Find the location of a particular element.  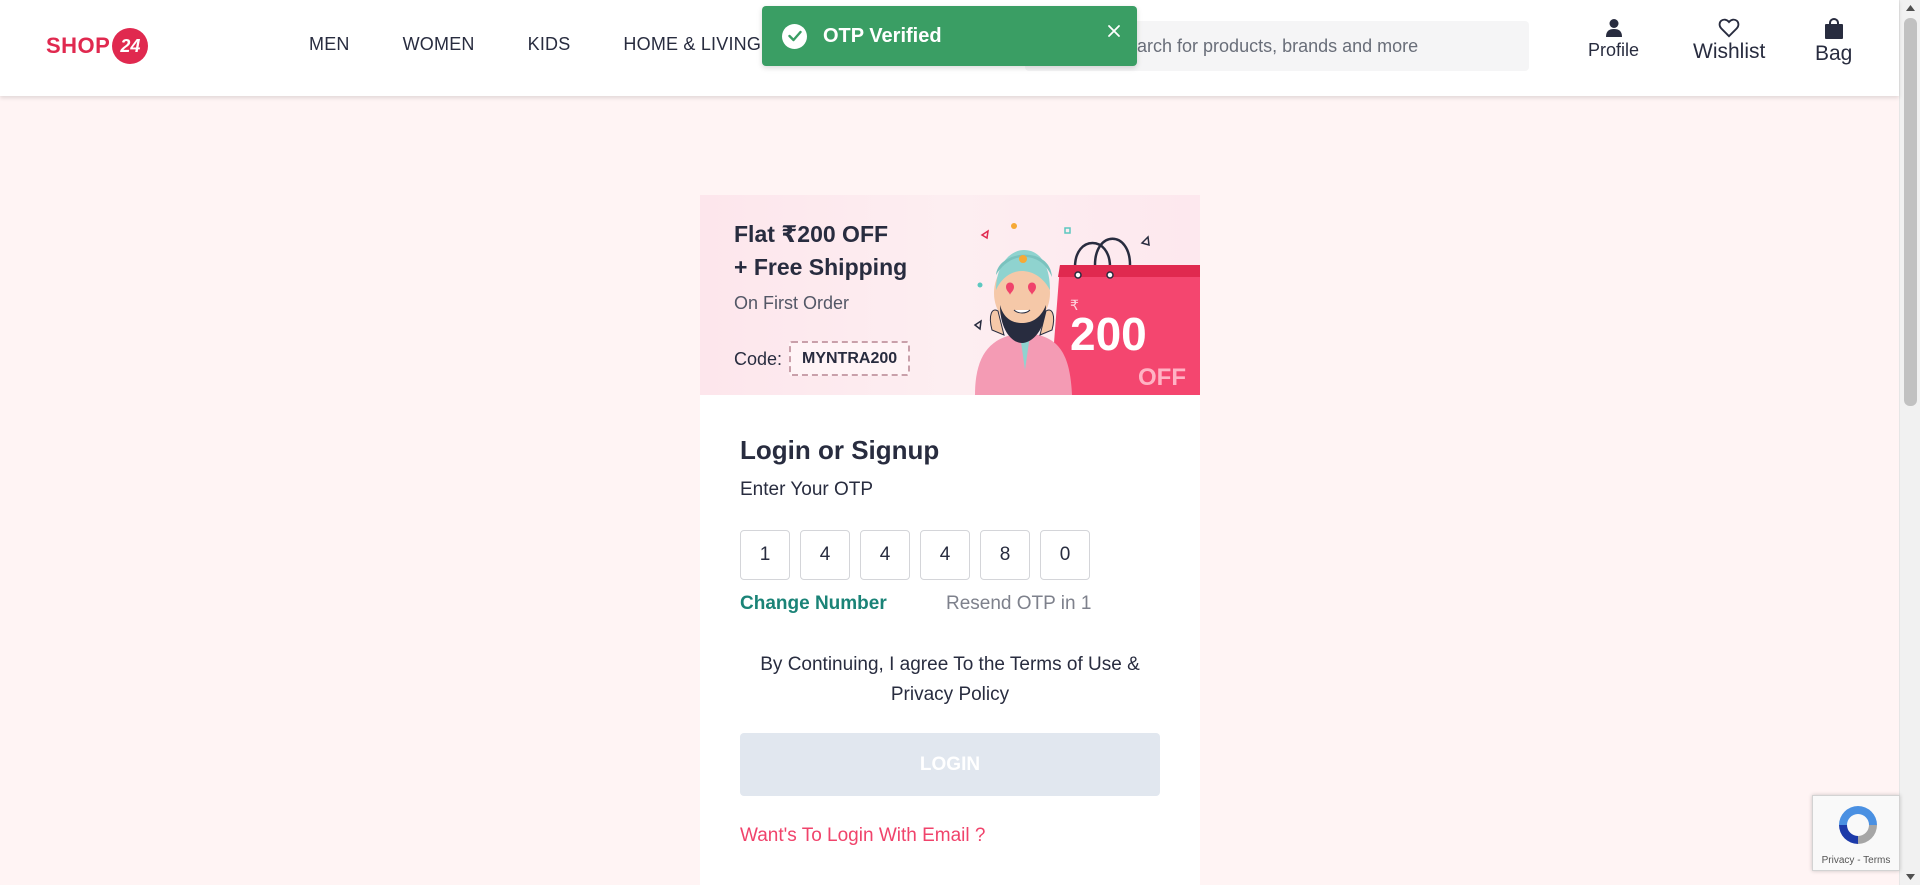

bag-icon is located at coordinates (1833, 28).